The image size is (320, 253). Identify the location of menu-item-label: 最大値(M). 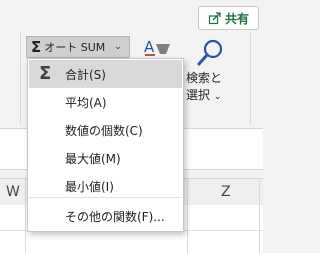
(93, 158).